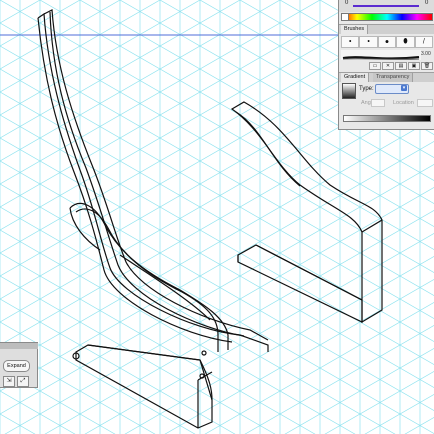 The height and width of the screenshot is (434, 434). Describe the element at coordinates (355, 77) in the screenshot. I see `tab-gradient: Gradient` at that location.